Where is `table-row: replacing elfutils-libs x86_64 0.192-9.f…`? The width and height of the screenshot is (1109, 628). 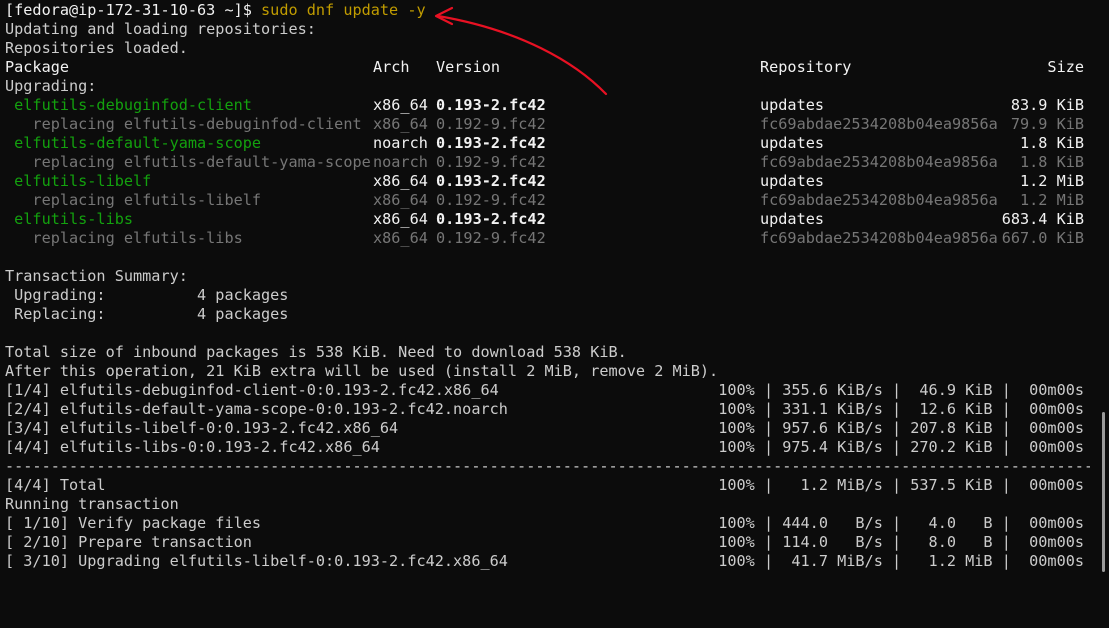 table-row: replacing elfutils-libs x86_64 0.192-9.f… is located at coordinates (547, 238).